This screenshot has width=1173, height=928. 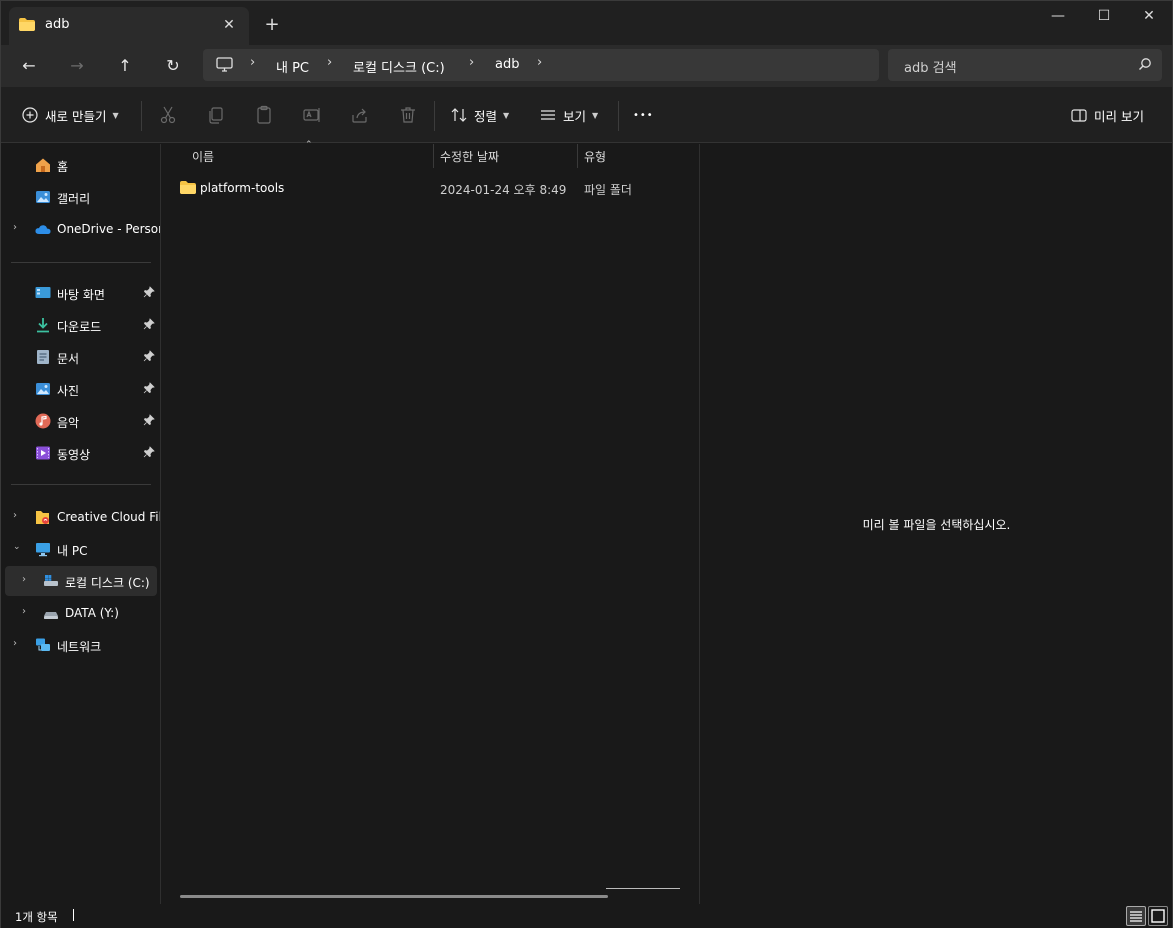 What do you see at coordinates (394, 896) in the screenshot?
I see `horizontal-scrollbar` at bounding box center [394, 896].